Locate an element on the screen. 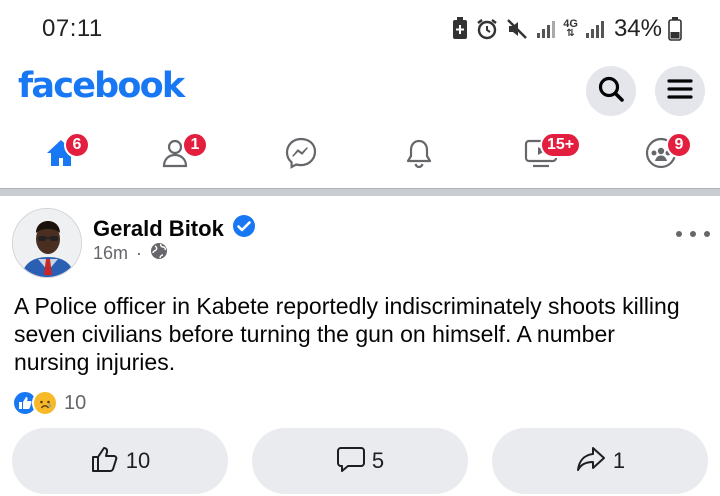 This screenshot has height=496, width=720. status-icons: 4G ⇅ 34% is located at coordinates (566, 29).